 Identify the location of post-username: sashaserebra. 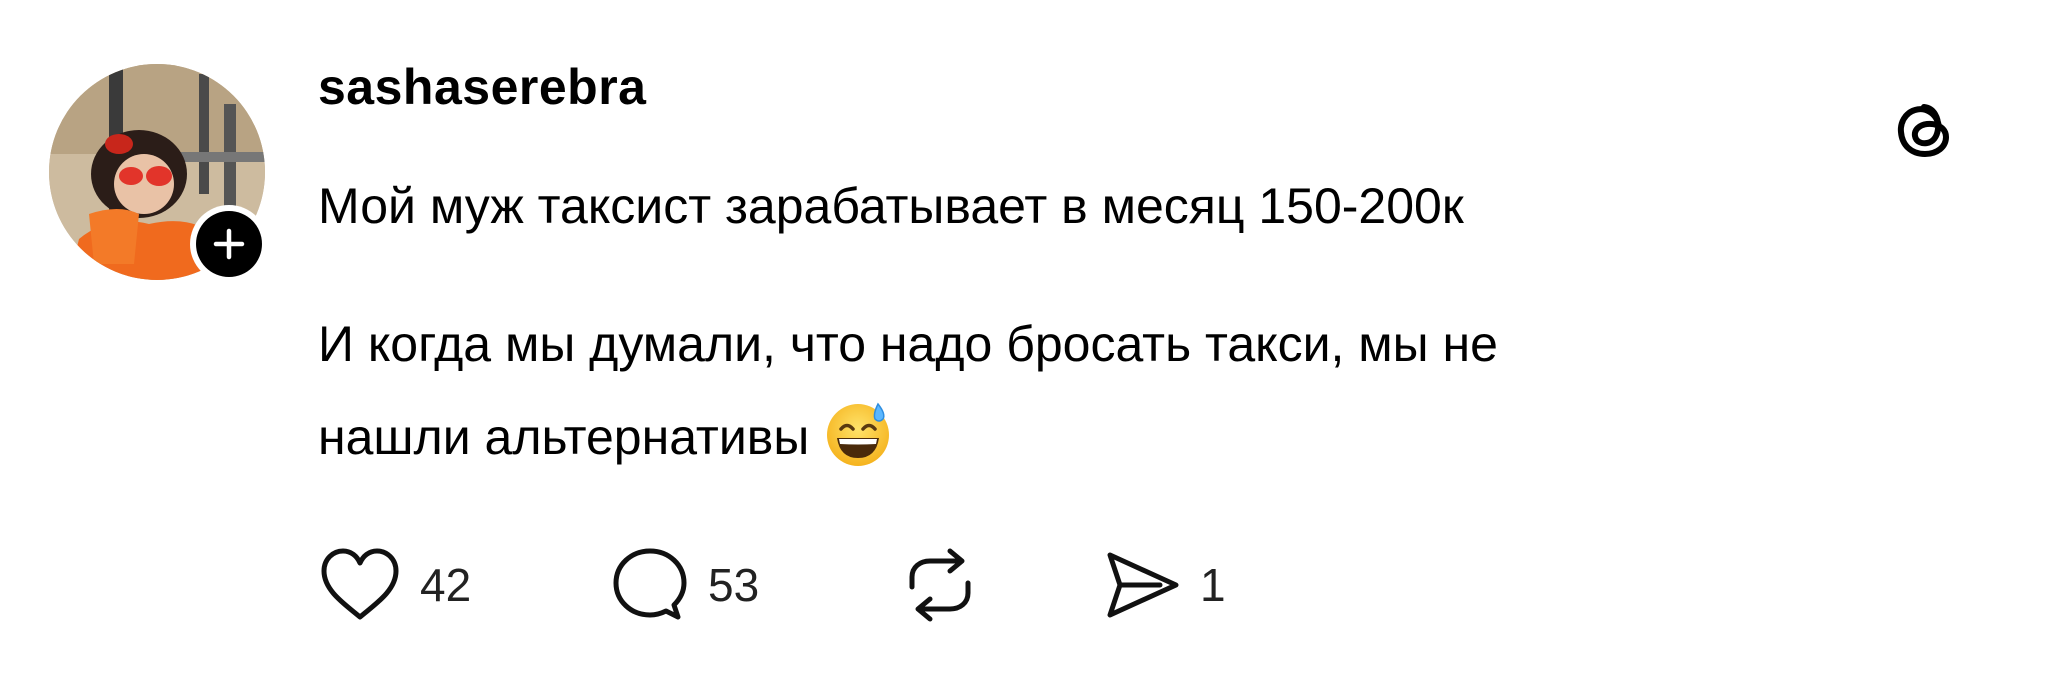
(482, 87).